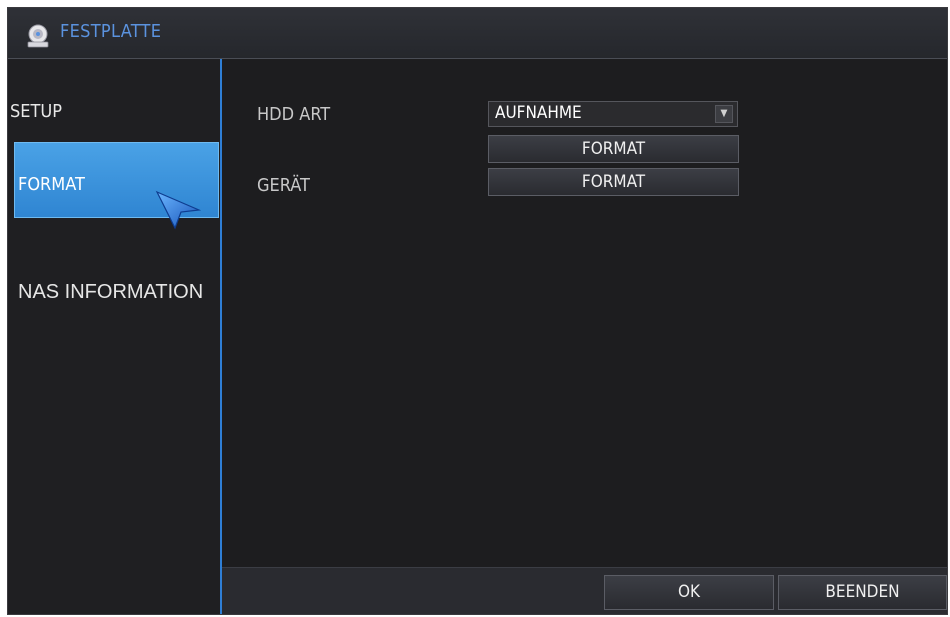 This screenshot has height=617, width=950. Describe the element at coordinates (283, 185) in the screenshot. I see `device-label: GERÄT` at that location.